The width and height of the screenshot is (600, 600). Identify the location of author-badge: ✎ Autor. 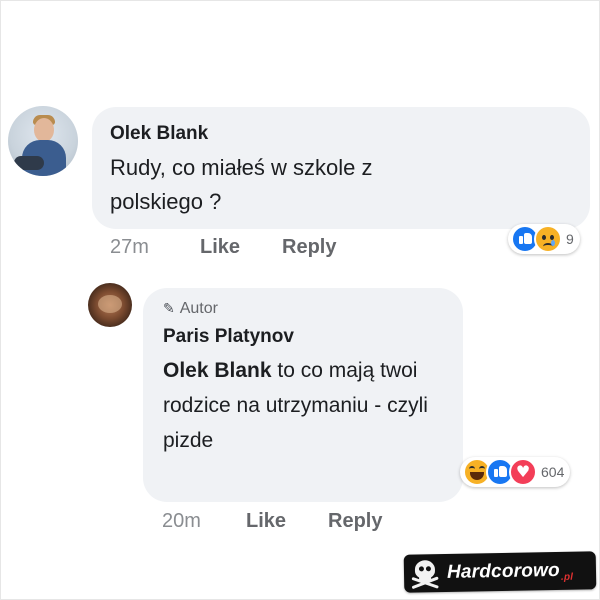
(190, 309).